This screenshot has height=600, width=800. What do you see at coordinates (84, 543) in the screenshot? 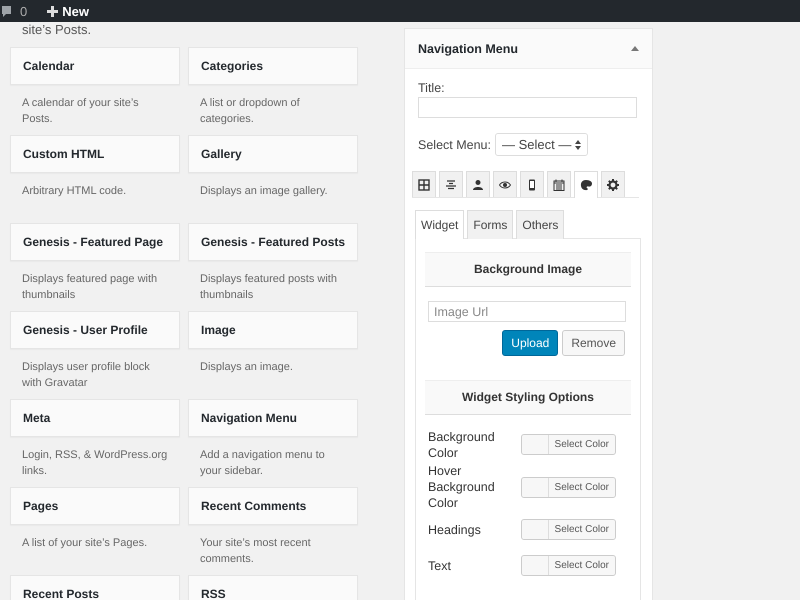
I see `widget-description: A list of your site’s Pages.` at bounding box center [84, 543].